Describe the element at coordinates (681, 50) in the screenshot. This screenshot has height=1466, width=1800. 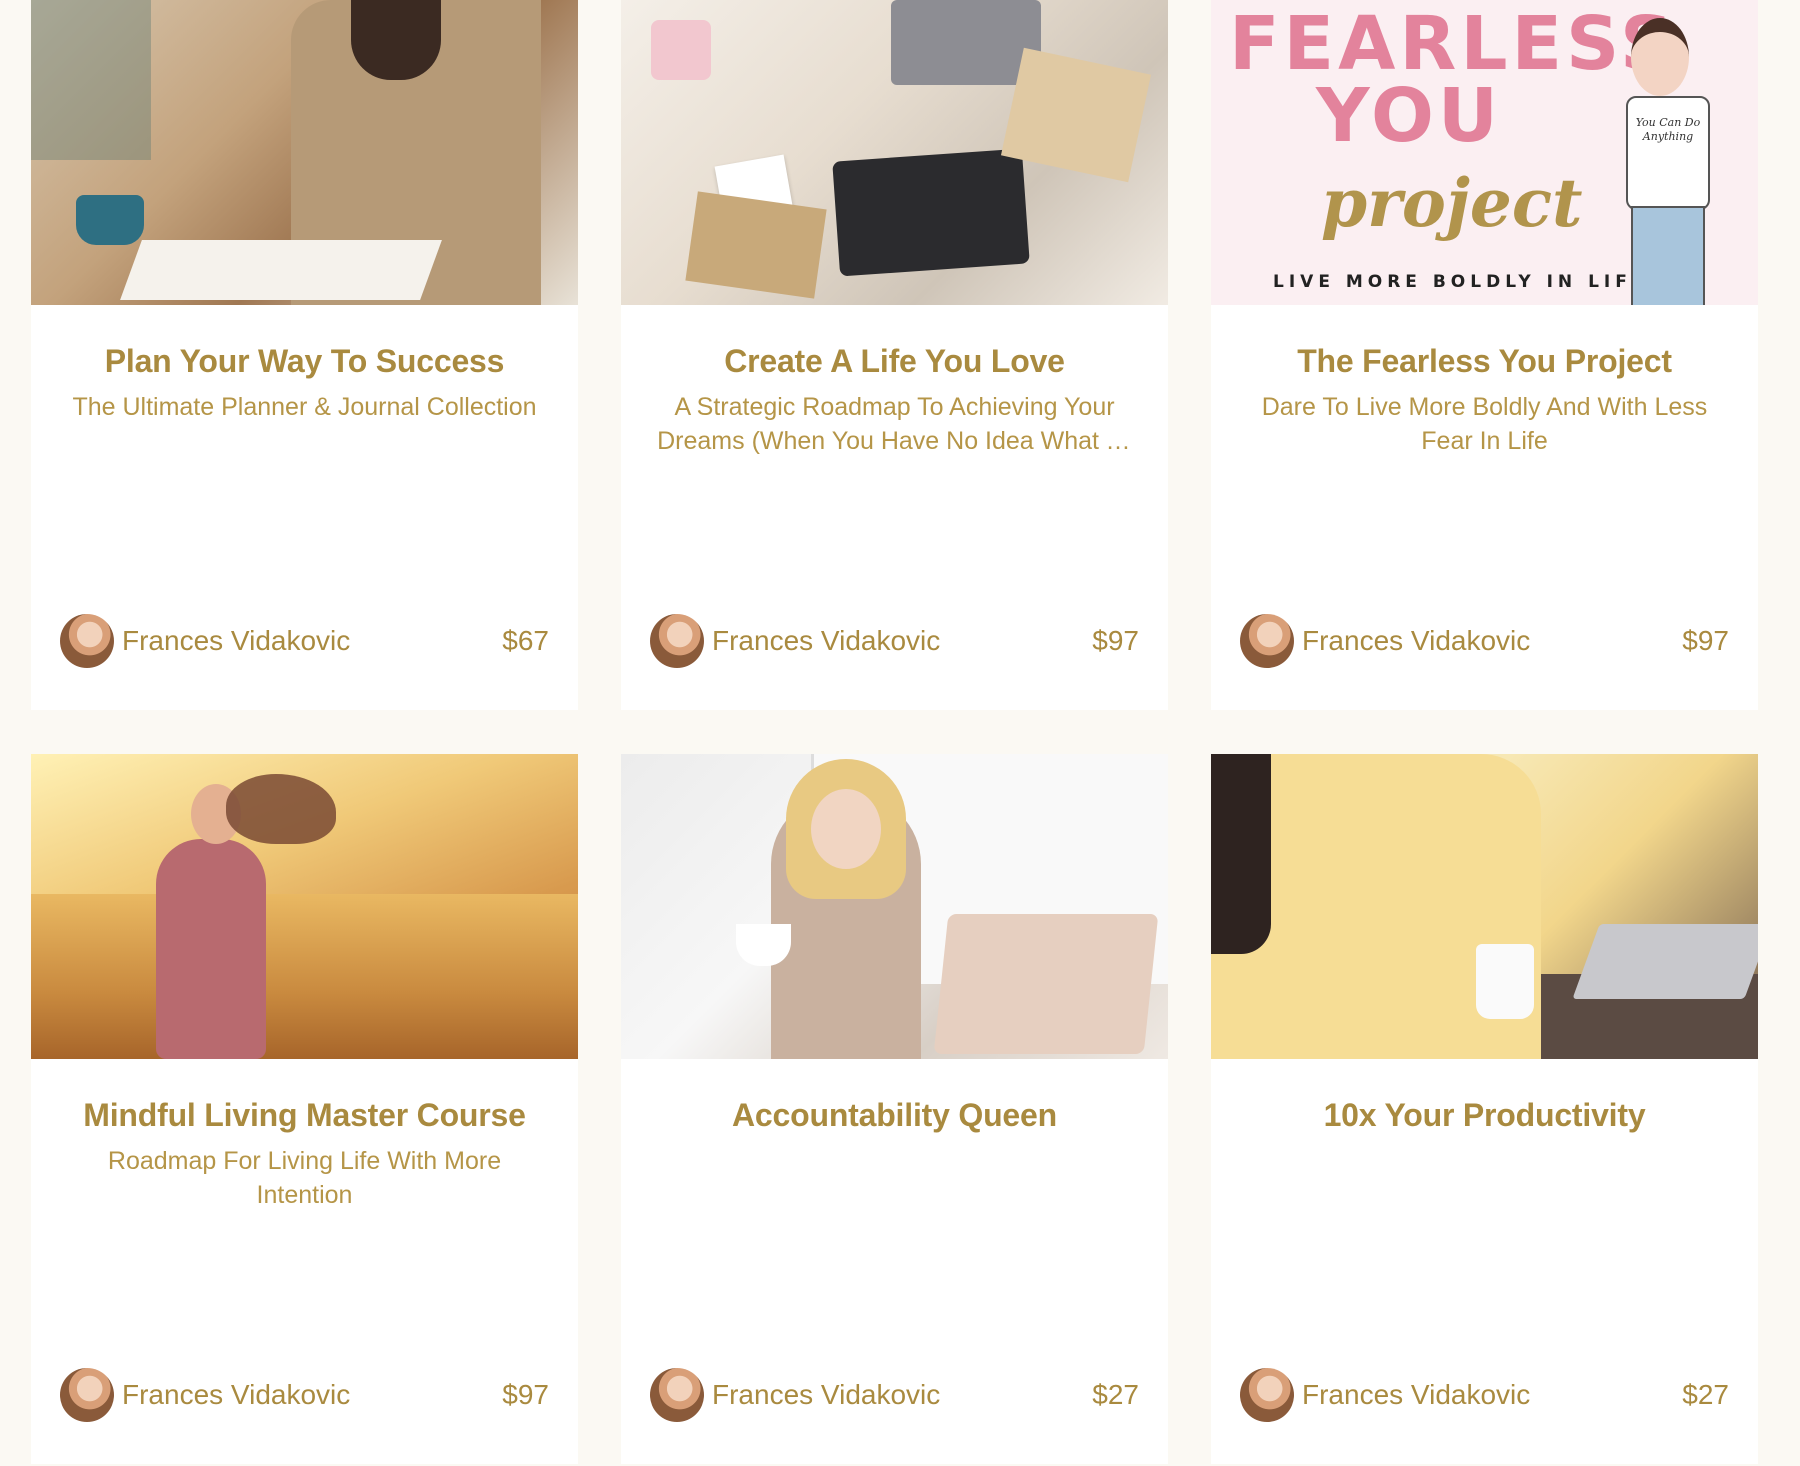
I see `box-shape` at that location.